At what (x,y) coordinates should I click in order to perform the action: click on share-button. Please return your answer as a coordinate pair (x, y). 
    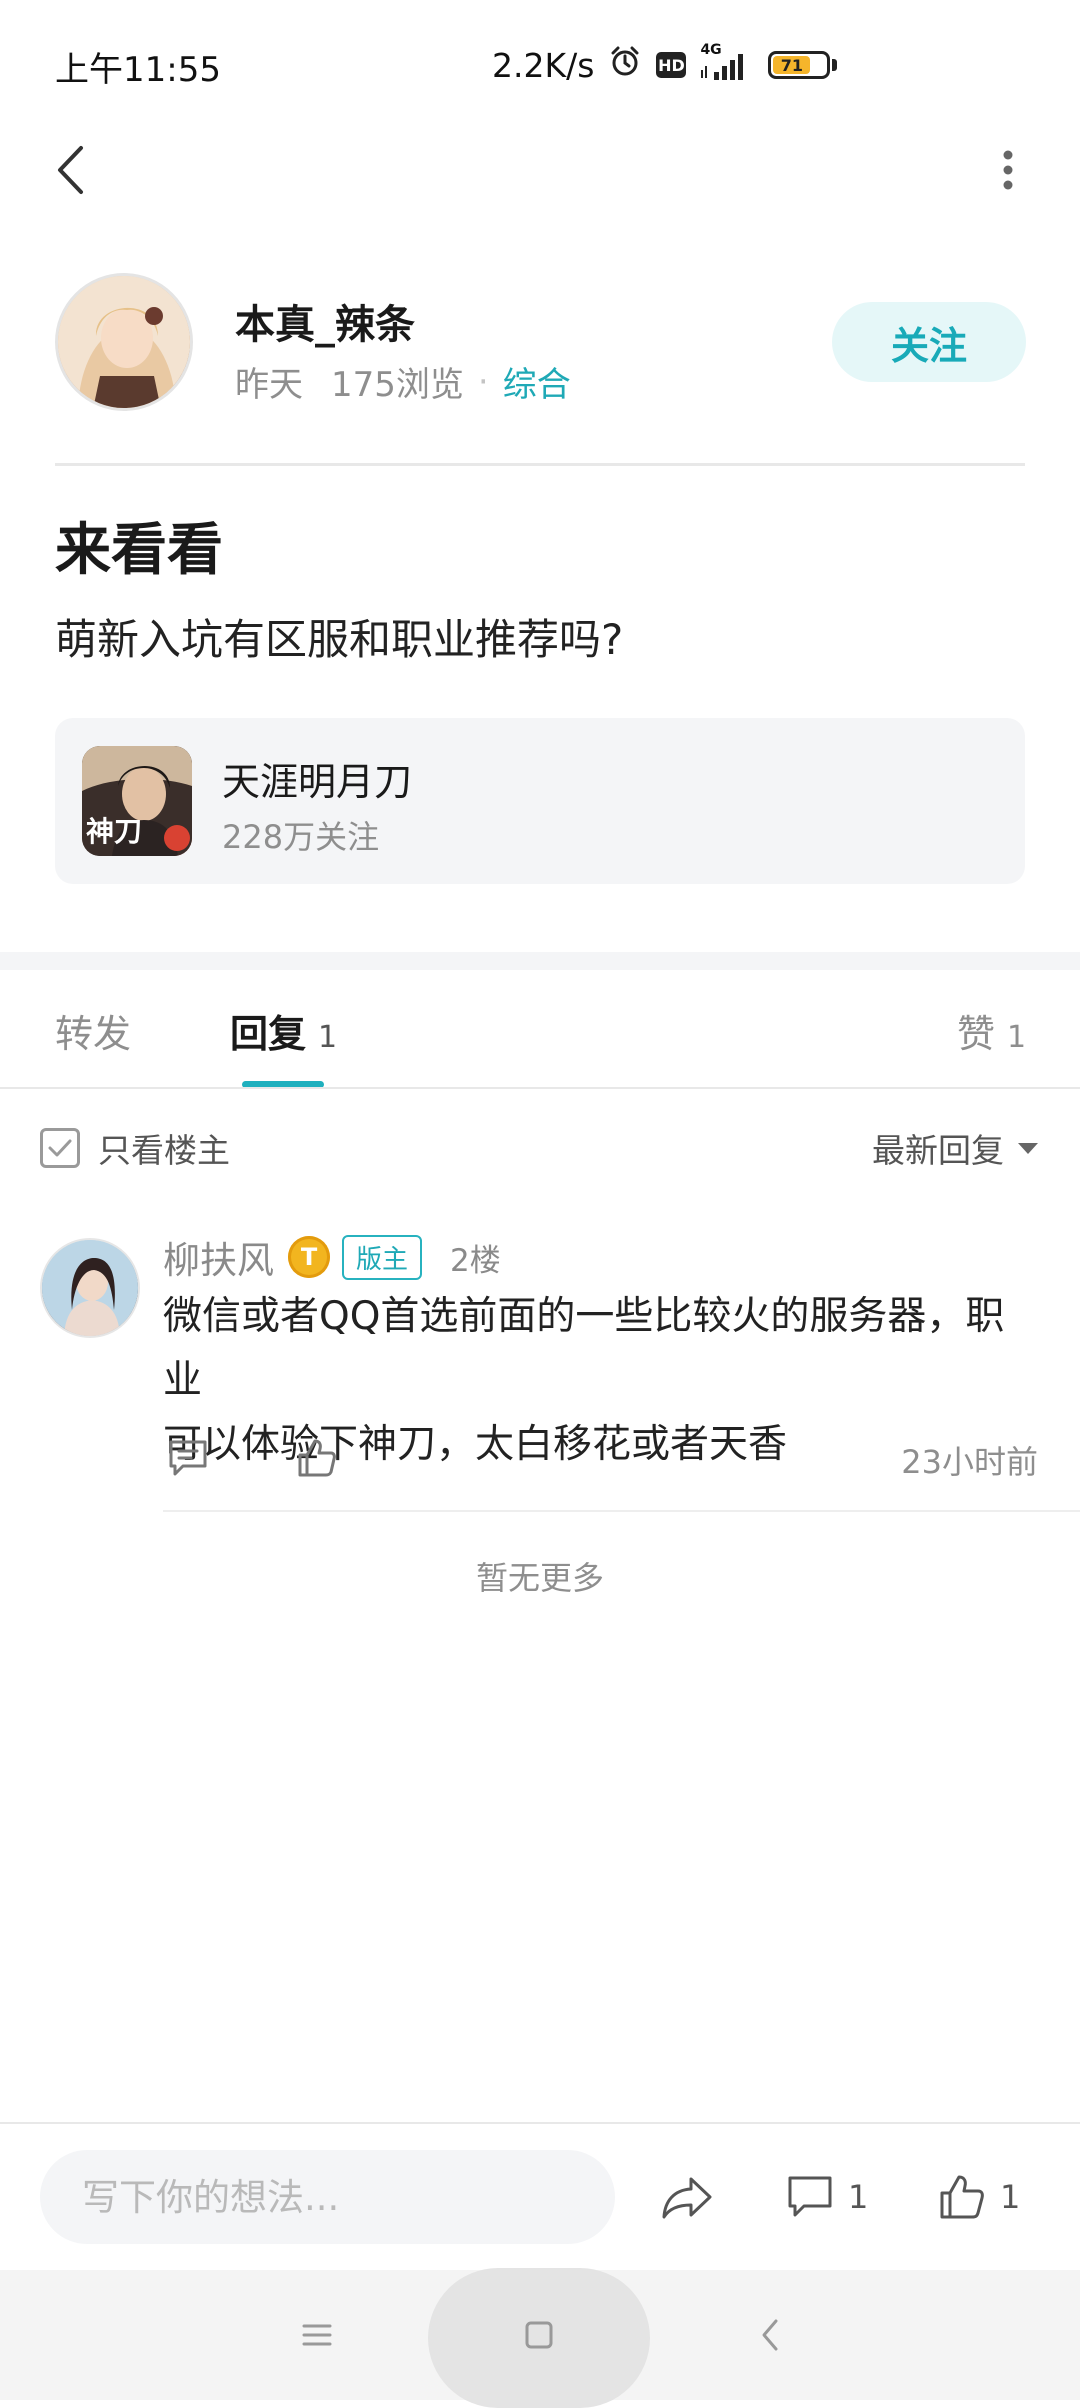
    Looking at the image, I should click on (687, 2197).